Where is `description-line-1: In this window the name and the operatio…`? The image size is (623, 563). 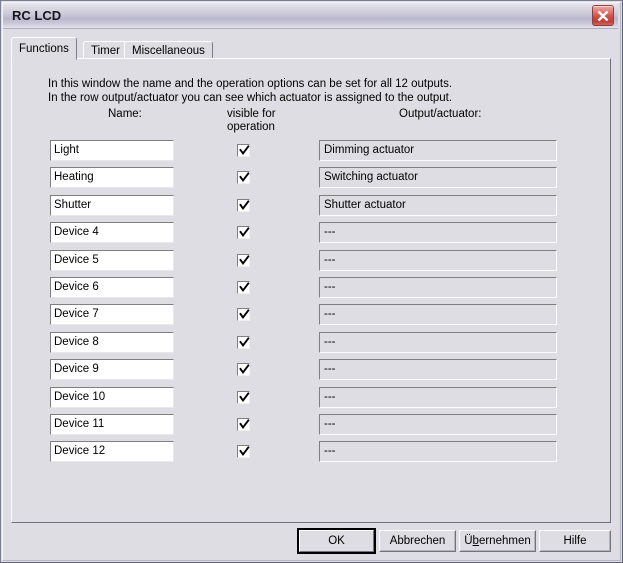
description-line-1: In this window the name and the operatio… is located at coordinates (250, 84).